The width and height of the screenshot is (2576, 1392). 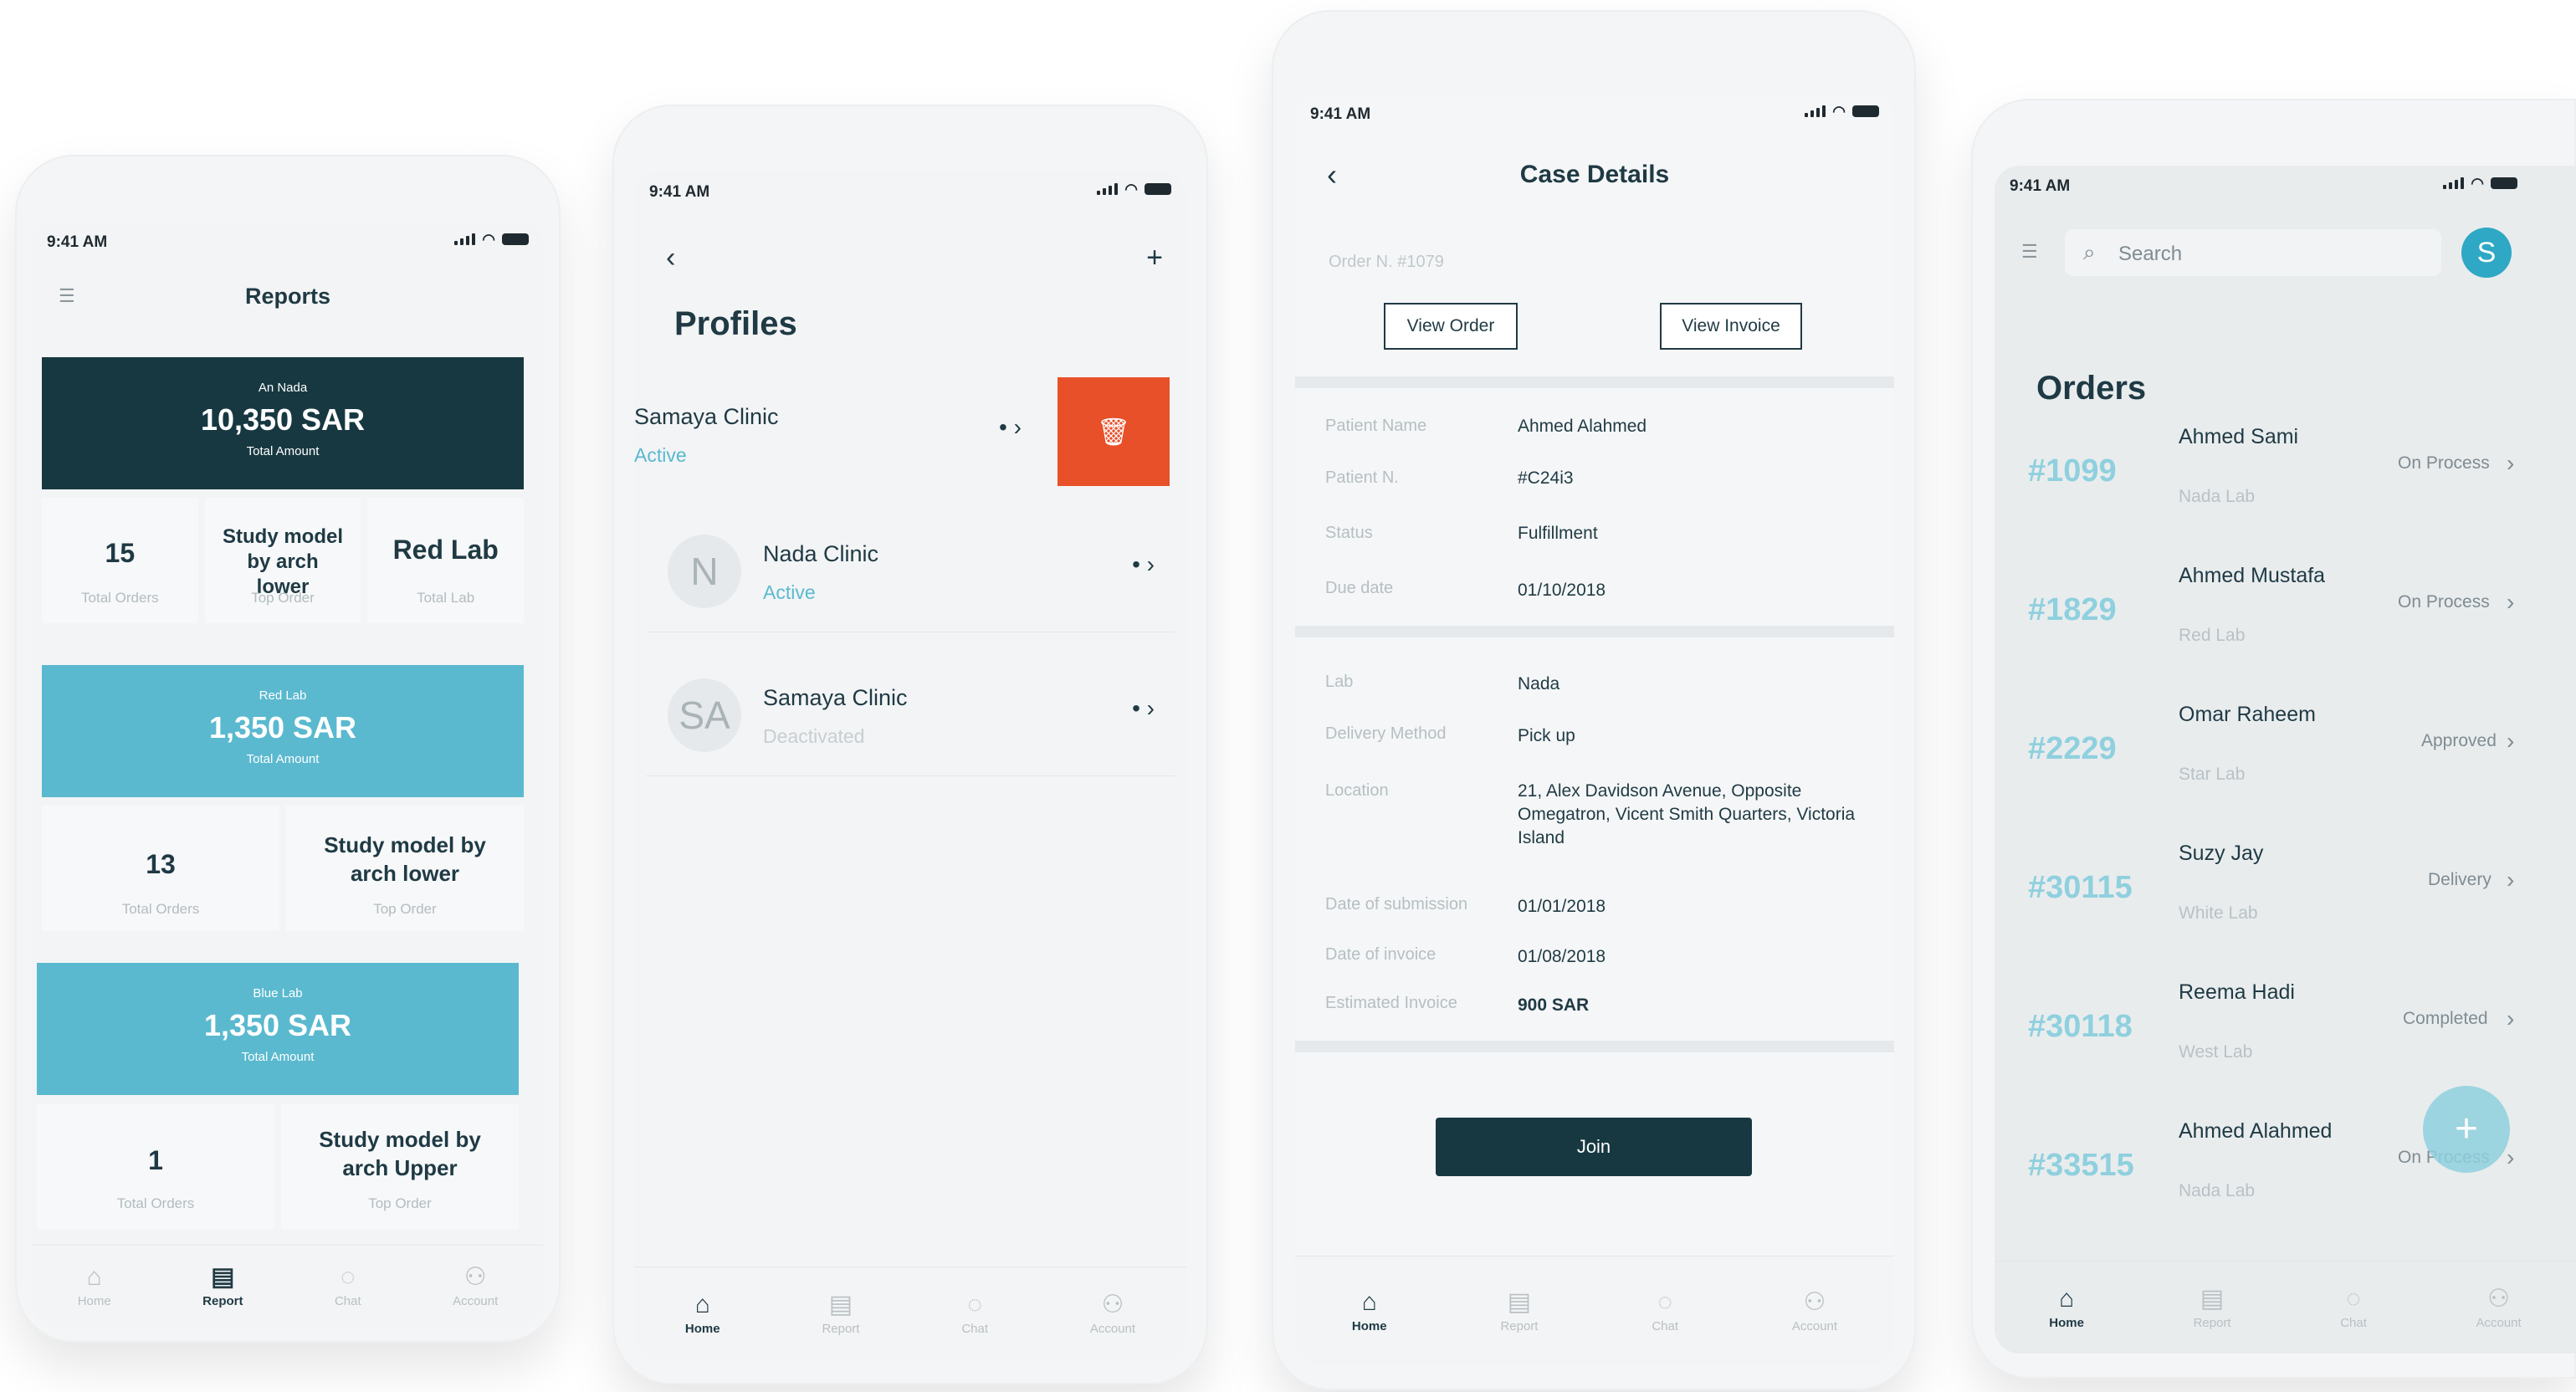 What do you see at coordinates (2286, 494) in the screenshot?
I see `order-row: #1099 Ahmed Sami Nada Lab On Process ›` at bounding box center [2286, 494].